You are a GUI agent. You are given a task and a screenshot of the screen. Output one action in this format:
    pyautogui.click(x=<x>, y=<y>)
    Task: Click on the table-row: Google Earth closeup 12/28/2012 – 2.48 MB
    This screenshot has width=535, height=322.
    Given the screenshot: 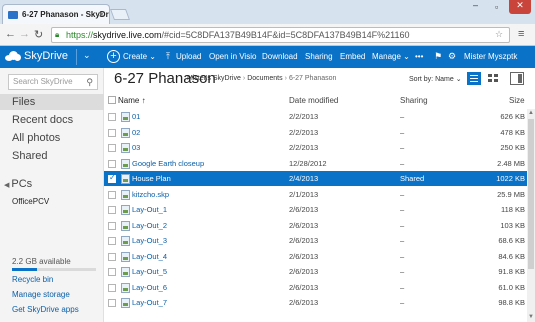 What is the action you would take?
    pyautogui.click(x=315, y=163)
    